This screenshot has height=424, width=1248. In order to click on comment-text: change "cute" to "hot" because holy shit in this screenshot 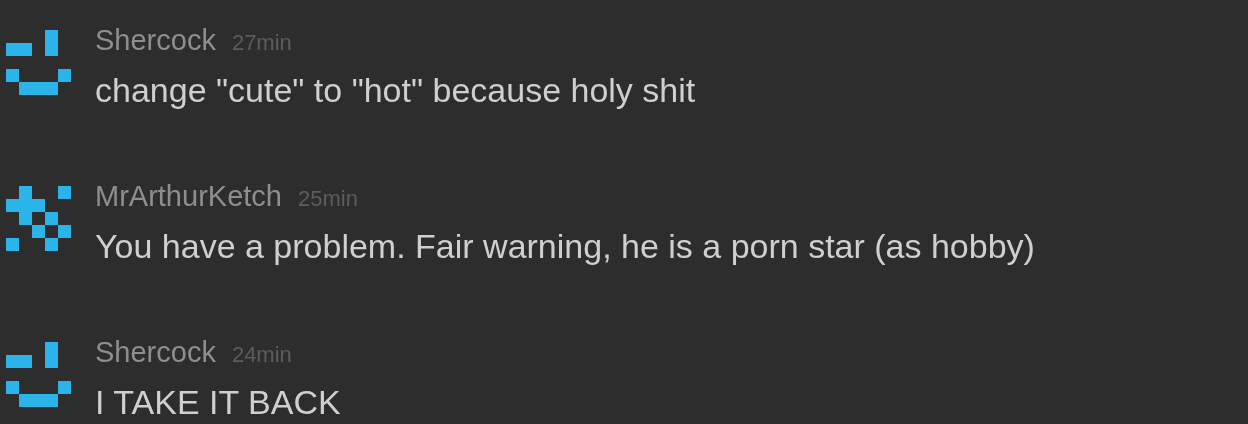, I will do `click(395, 90)`.